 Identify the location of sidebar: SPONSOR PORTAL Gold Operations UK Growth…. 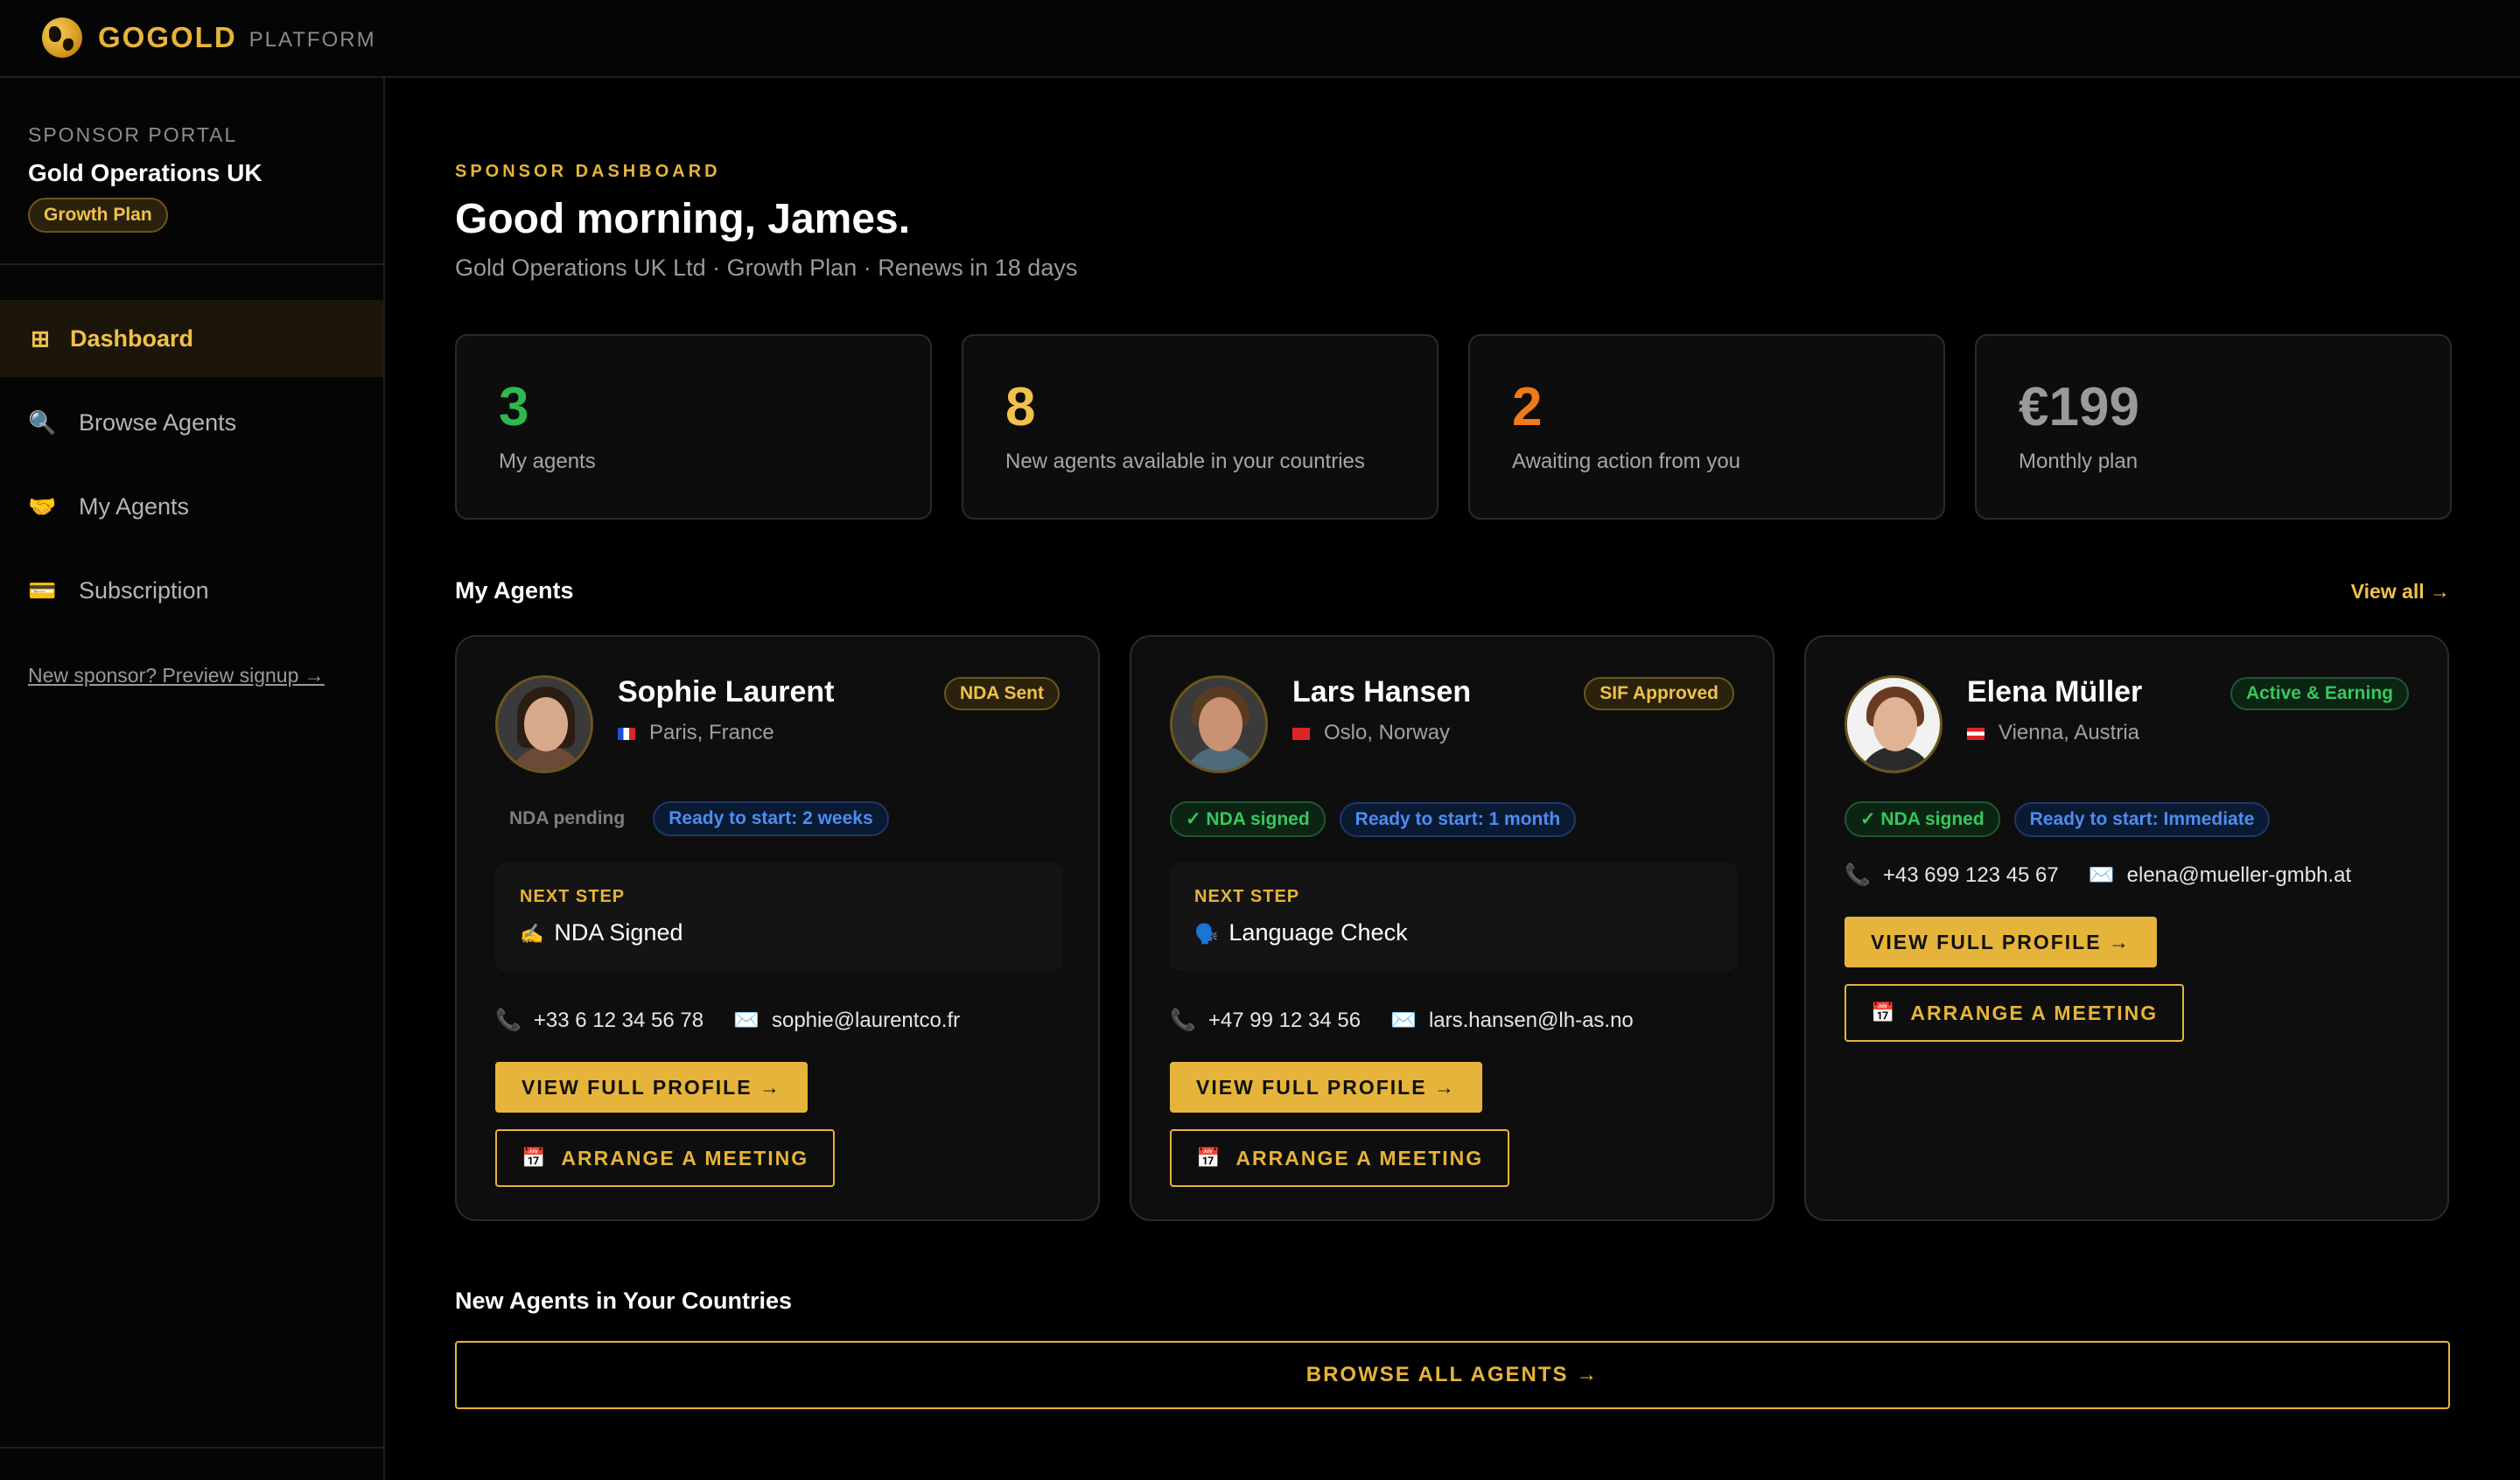
(192, 779).